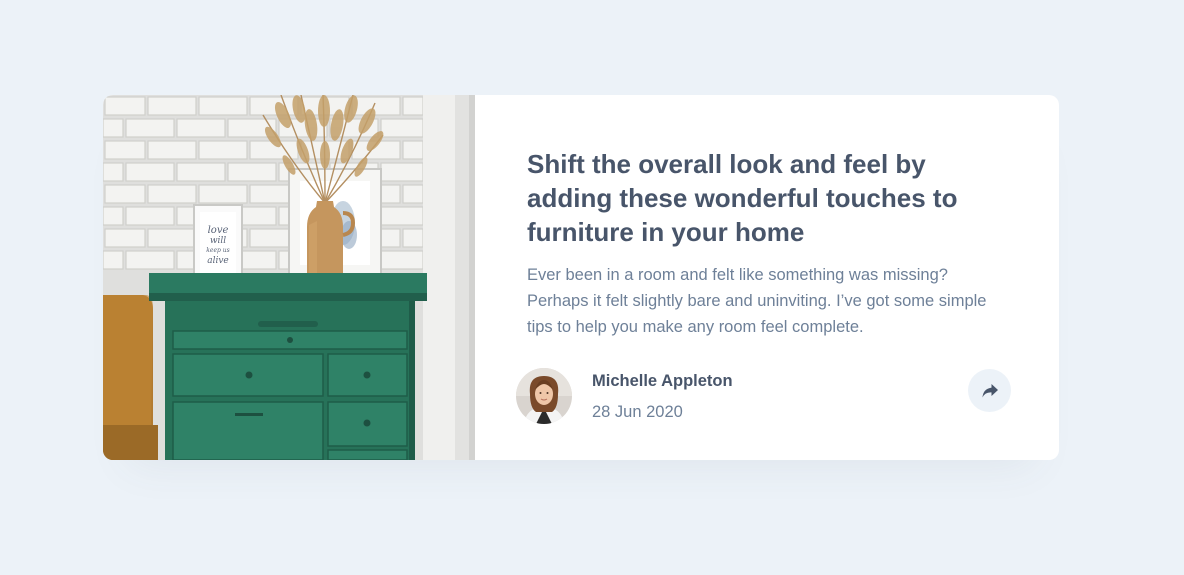  Describe the element at coordinates (218, 261) in the screenshot. I see `svg-text: alive` at that location.